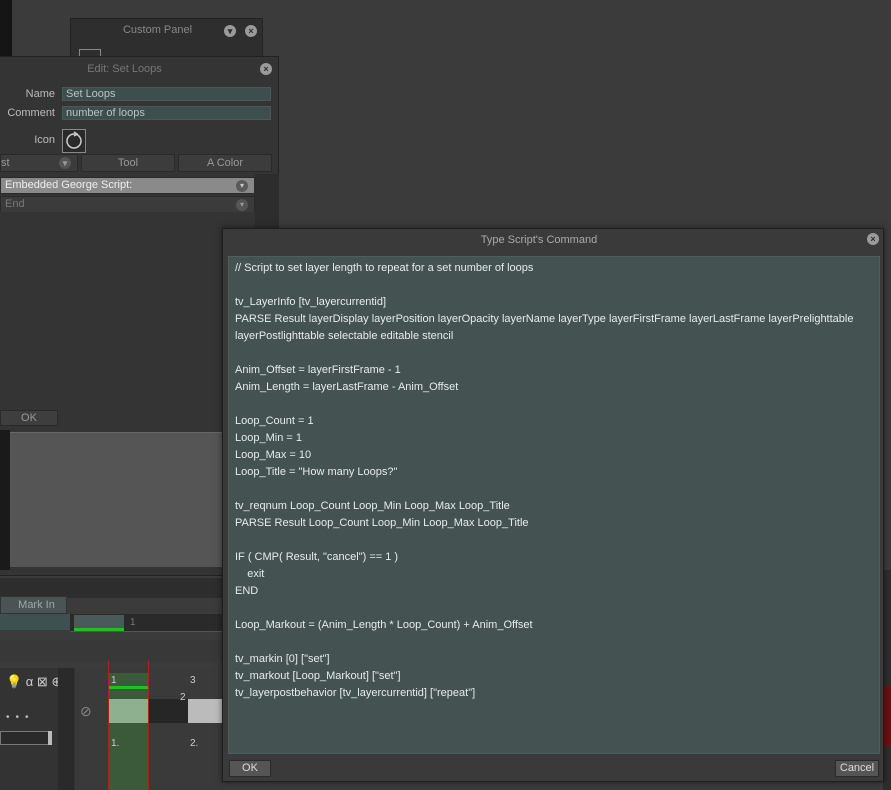 The width and height of the screenshot is (891, 790). What do you see at coordinates (33, 605) in the screenshot?
I see `mark-in-button: Mark In` at bounding box center [33, 605].